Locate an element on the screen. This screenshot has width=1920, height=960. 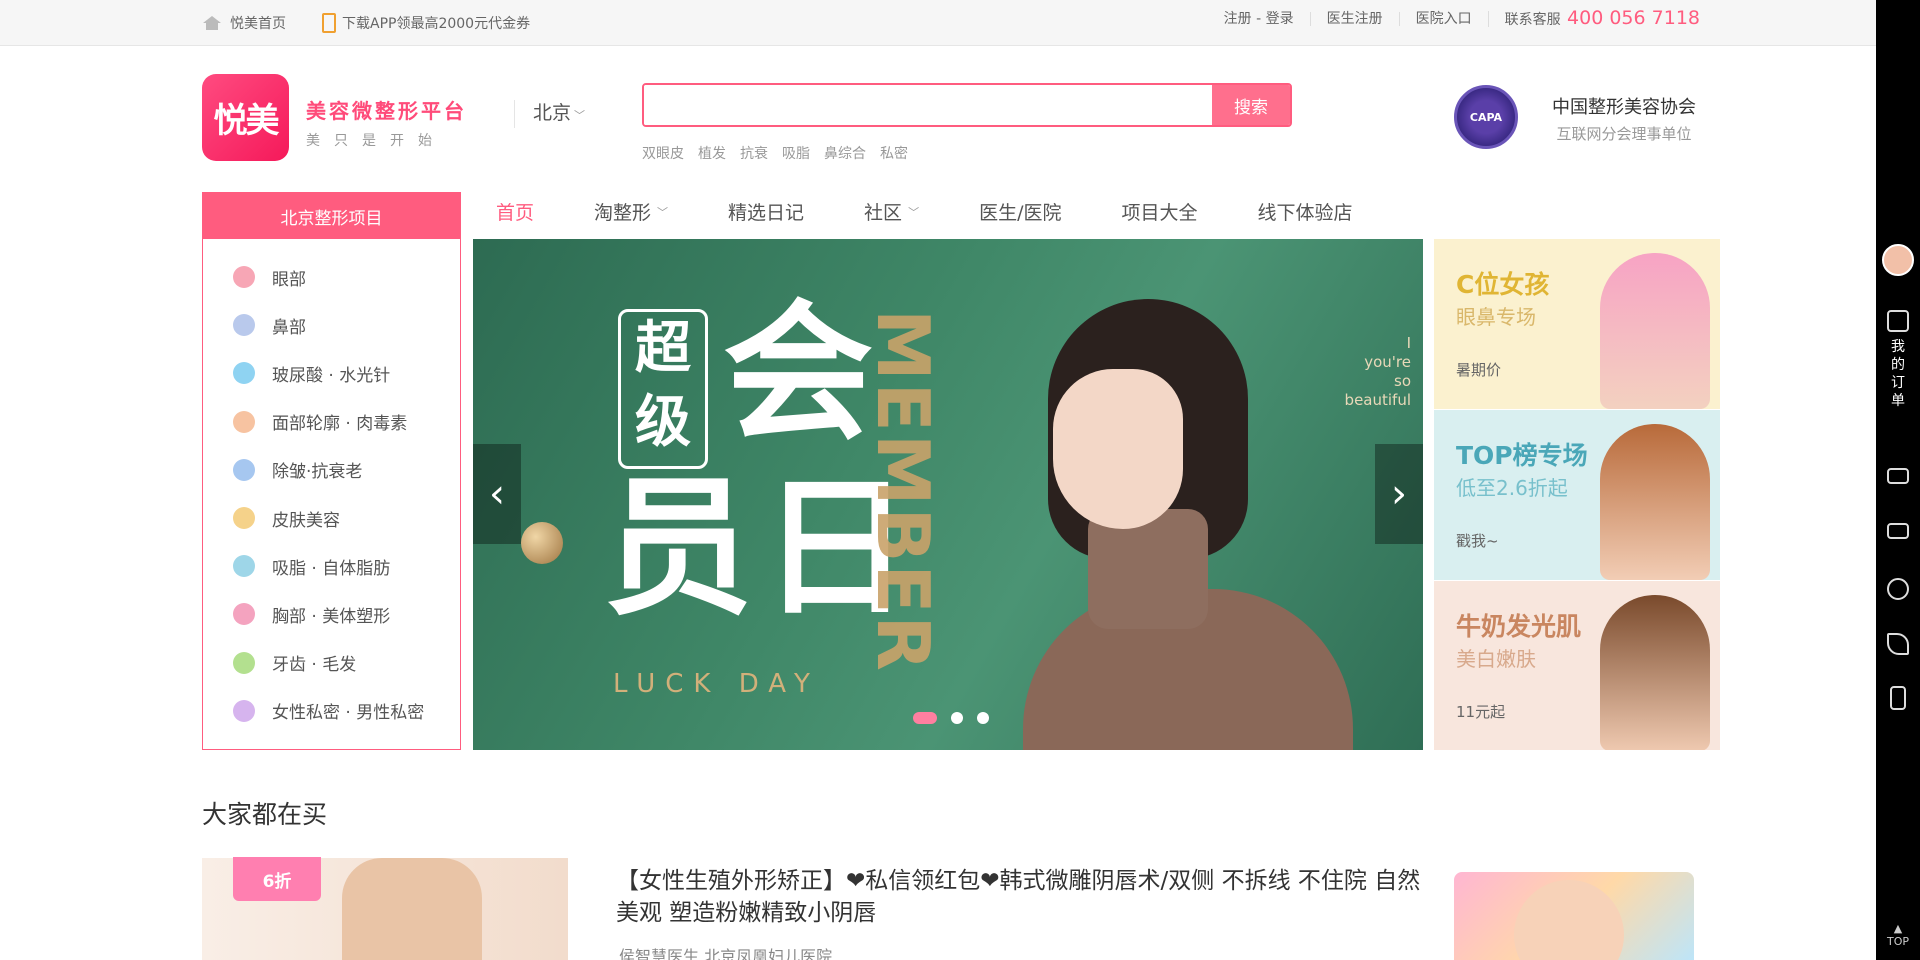
category-item: 牙齿 · 毛发 is located at coordinates (331, 663).